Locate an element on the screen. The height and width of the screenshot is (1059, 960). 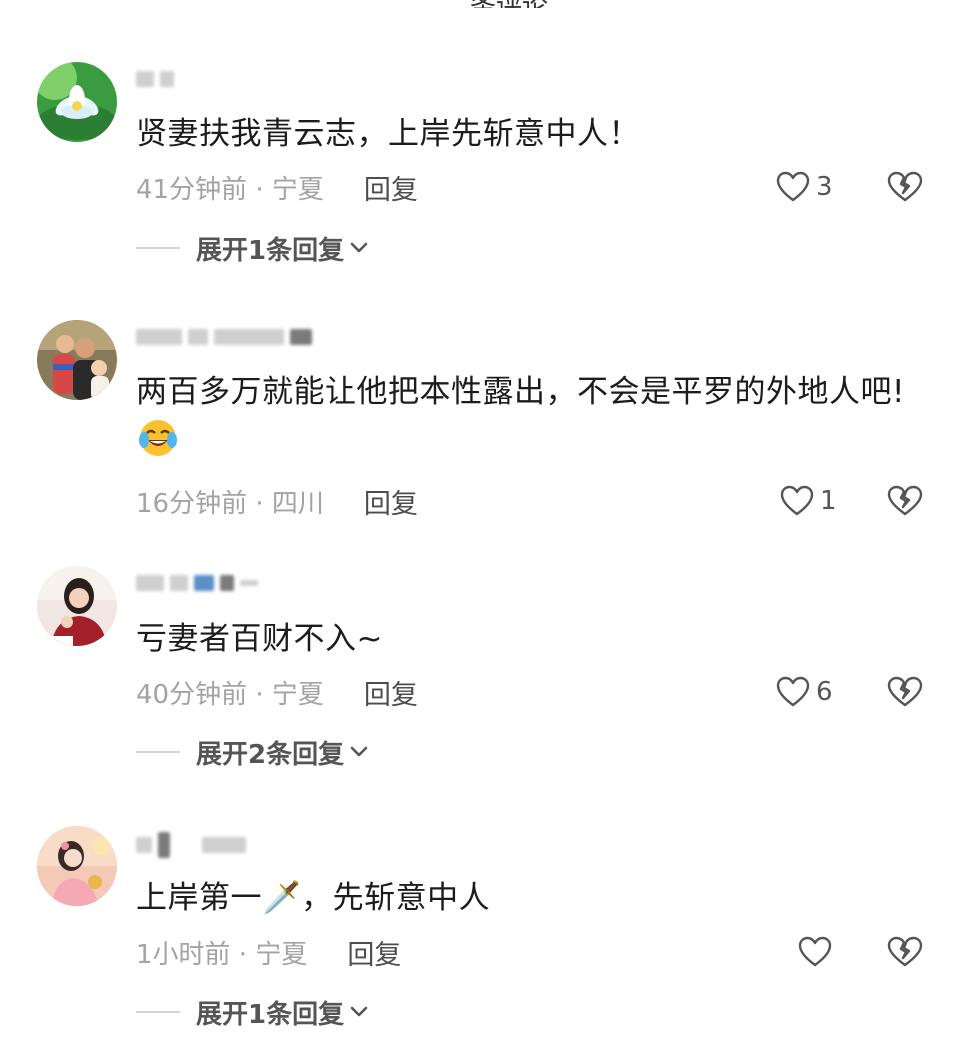
woman-red-sweater-avatar-icon is located at coordinates (77, 606).